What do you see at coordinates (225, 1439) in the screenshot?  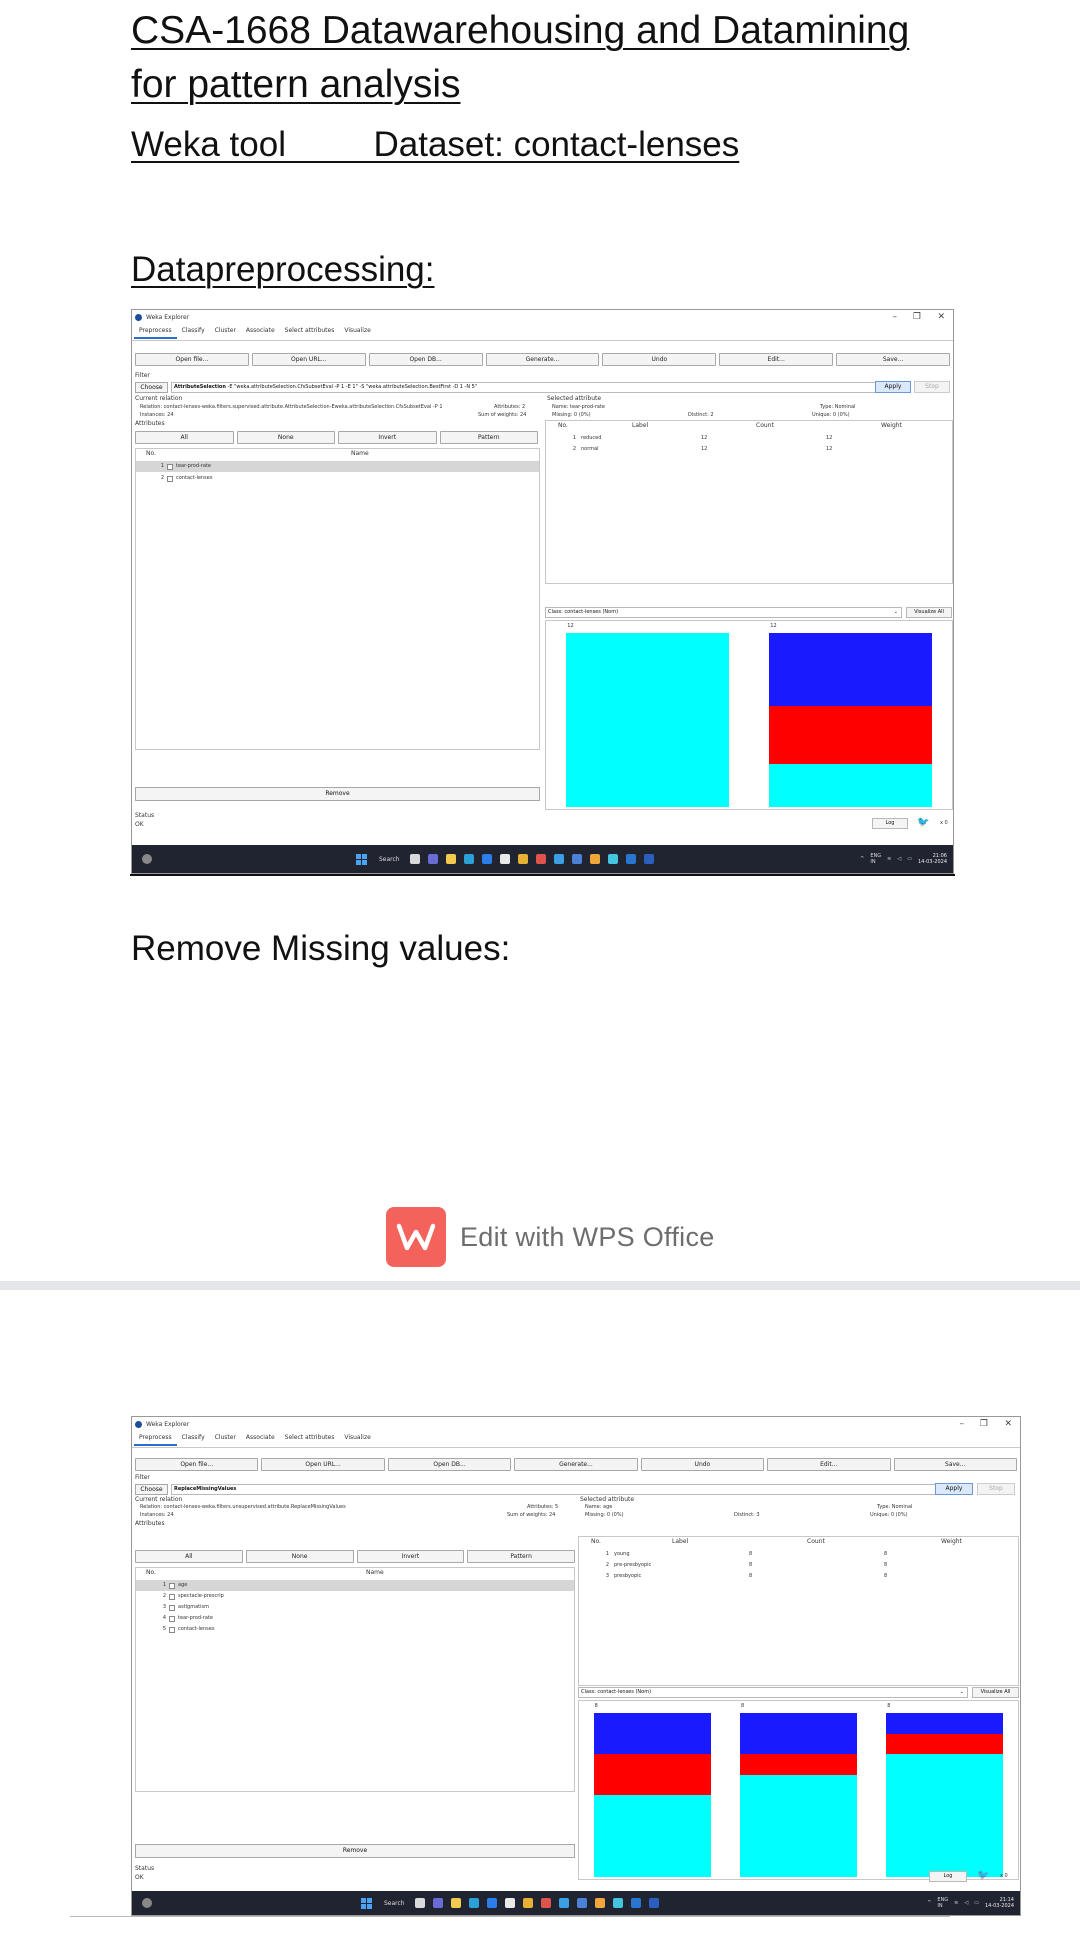 I see `tab-cluster: Cluster` at bounding box center [225, 1439].